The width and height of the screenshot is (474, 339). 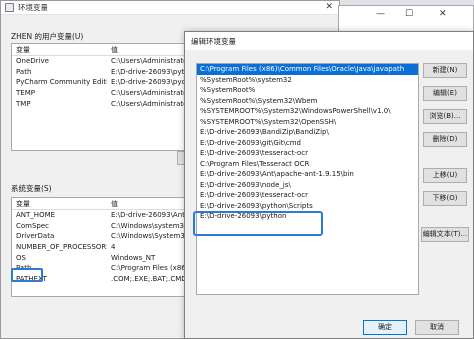 What do you see at coordinates (99, 257) in the screenshot?
I see `table-row: OS Windows_NT` at bounding box center [99, 257].